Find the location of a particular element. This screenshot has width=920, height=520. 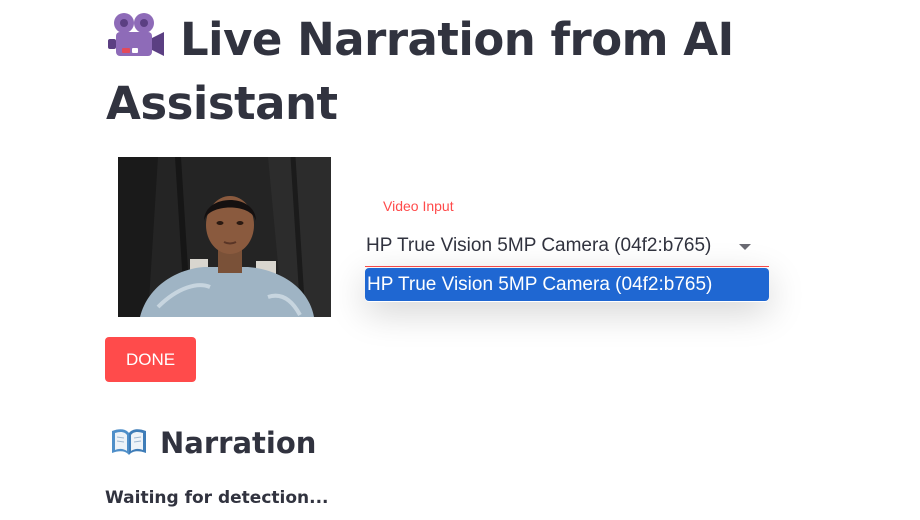

narration-heading: Narration is located at coordinates (213, 443).